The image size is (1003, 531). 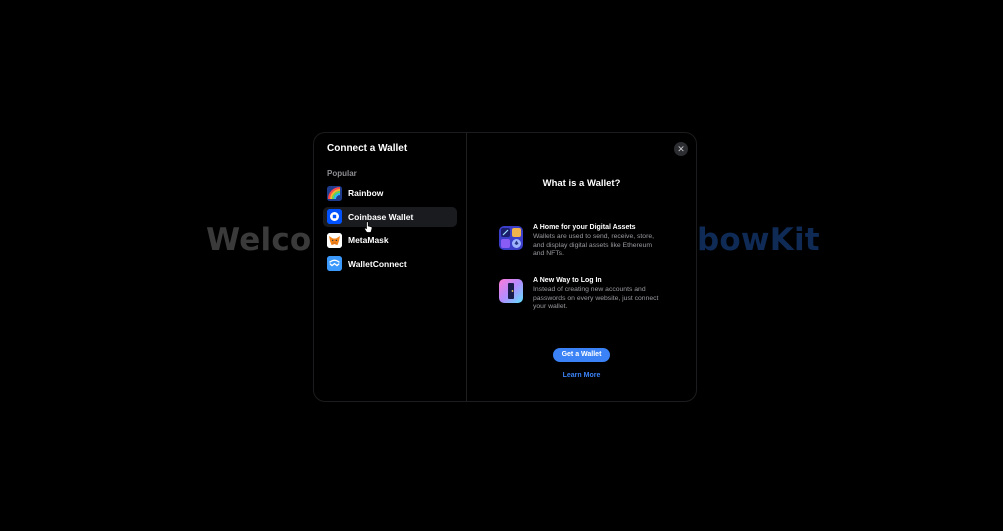 I want to click on wallet-option-metamask: MetaMask, so click(x=390, y=240).